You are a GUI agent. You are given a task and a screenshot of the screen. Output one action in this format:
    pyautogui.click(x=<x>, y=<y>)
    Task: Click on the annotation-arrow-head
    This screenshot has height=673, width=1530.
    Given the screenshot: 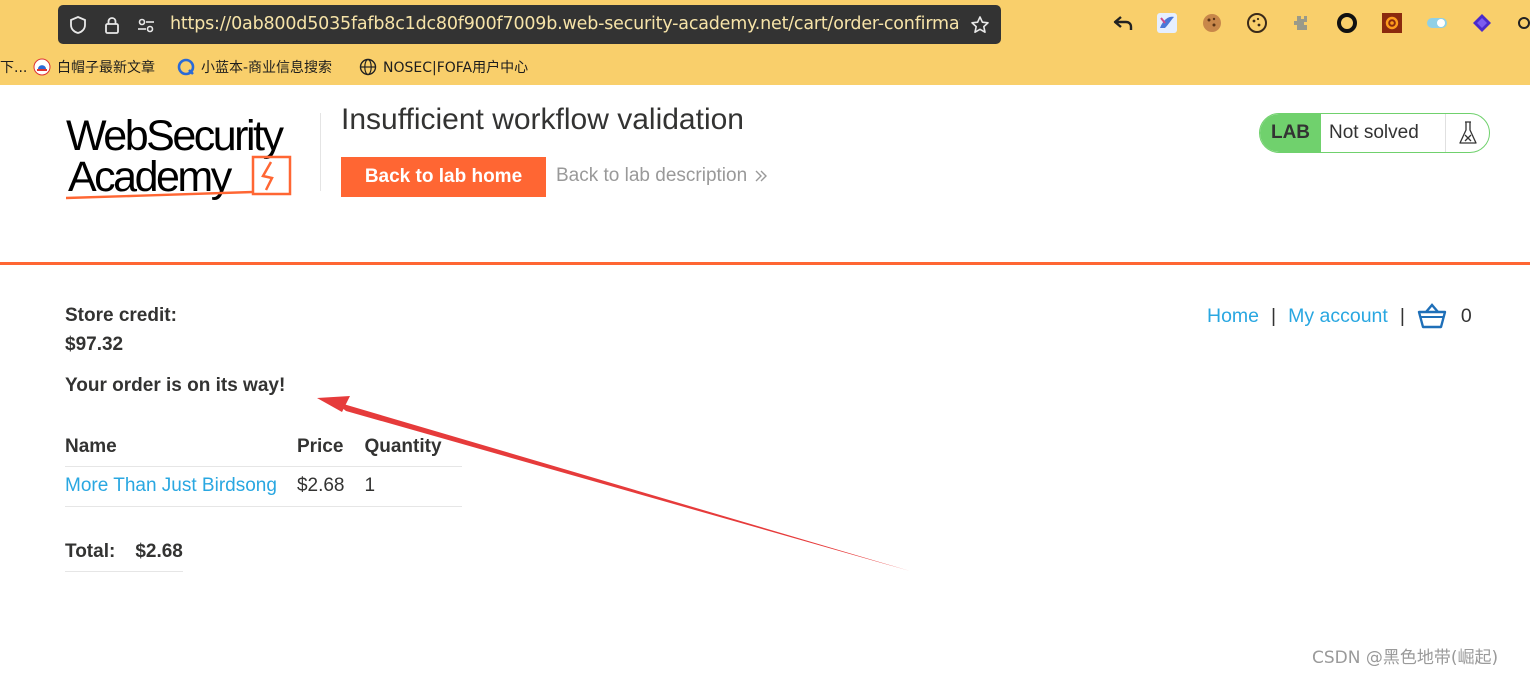 What is the action you would take?
    pyautogui.click(x=333, y=404)
    